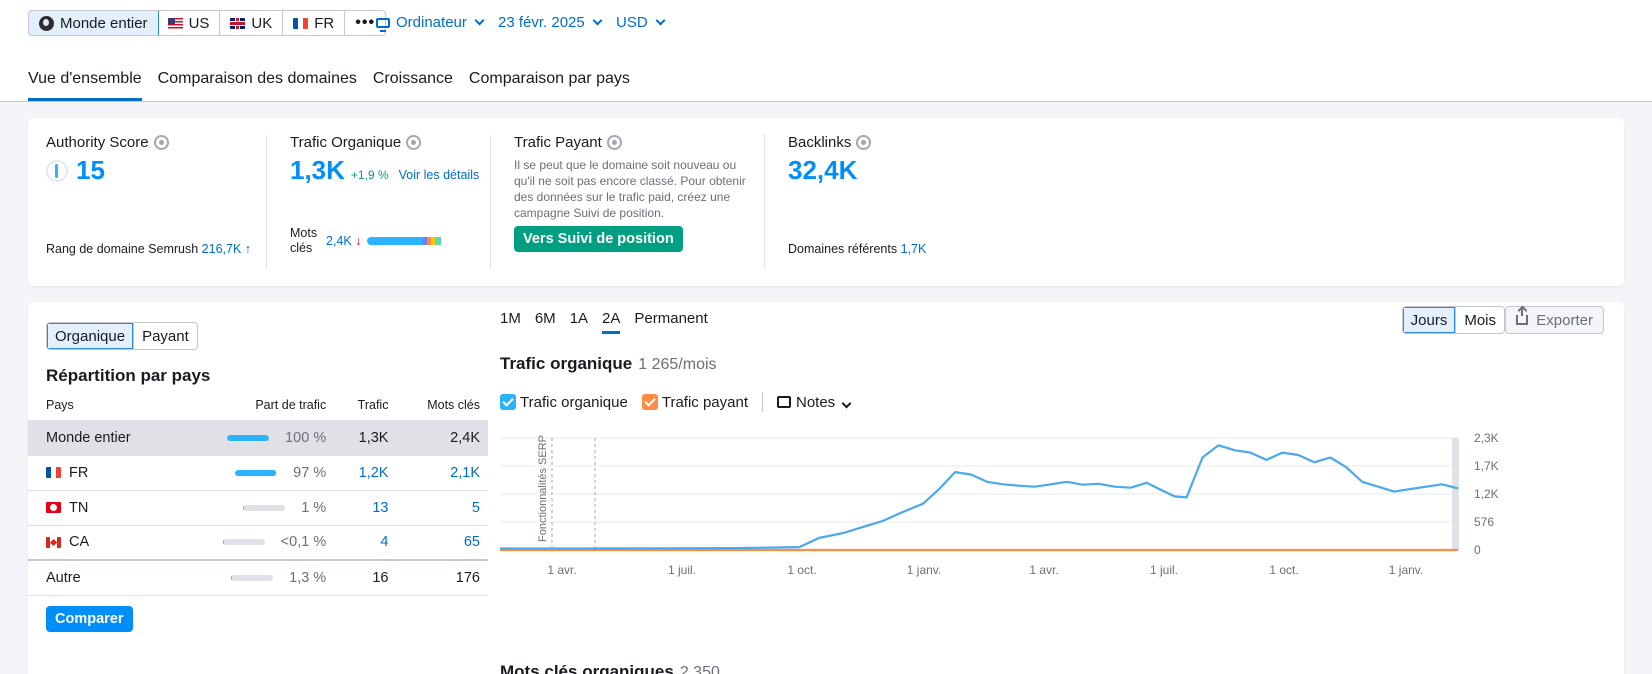  What do you see at coordinates (165, 336) in the screenshot?
I see `toggle-paid: Payant` at bounding box center [165, 336].